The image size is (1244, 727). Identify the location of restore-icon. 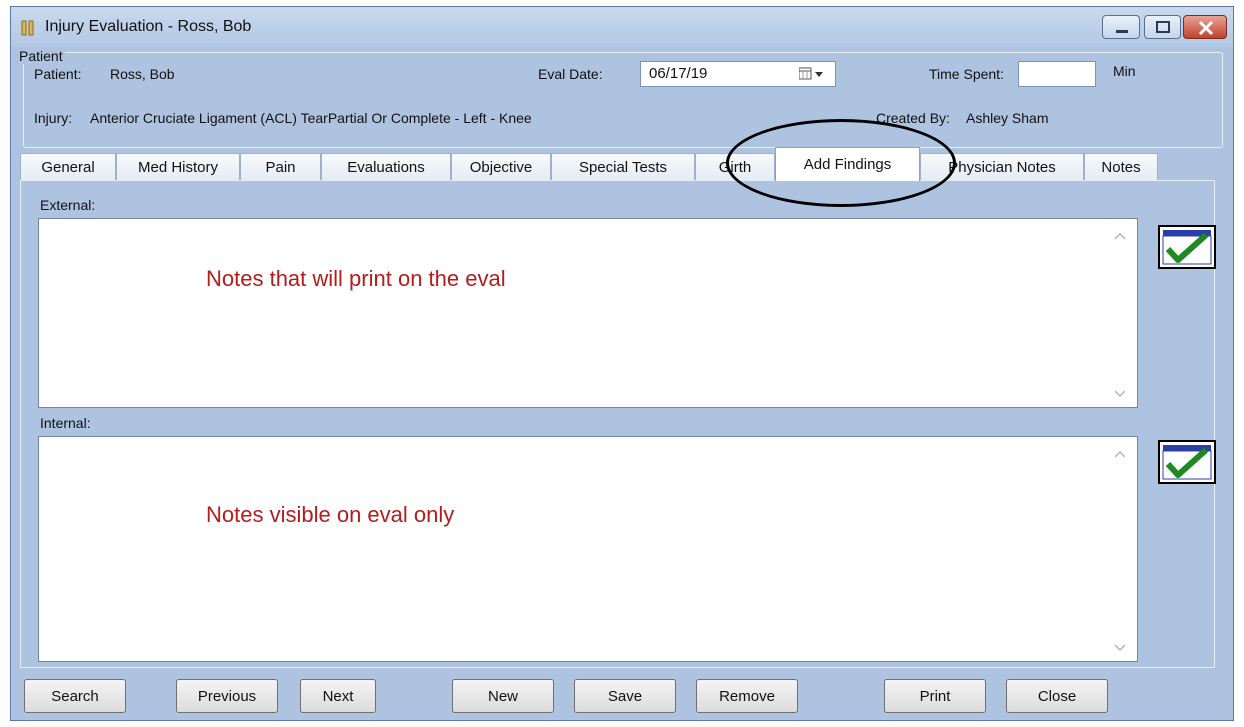
(1163, 27).